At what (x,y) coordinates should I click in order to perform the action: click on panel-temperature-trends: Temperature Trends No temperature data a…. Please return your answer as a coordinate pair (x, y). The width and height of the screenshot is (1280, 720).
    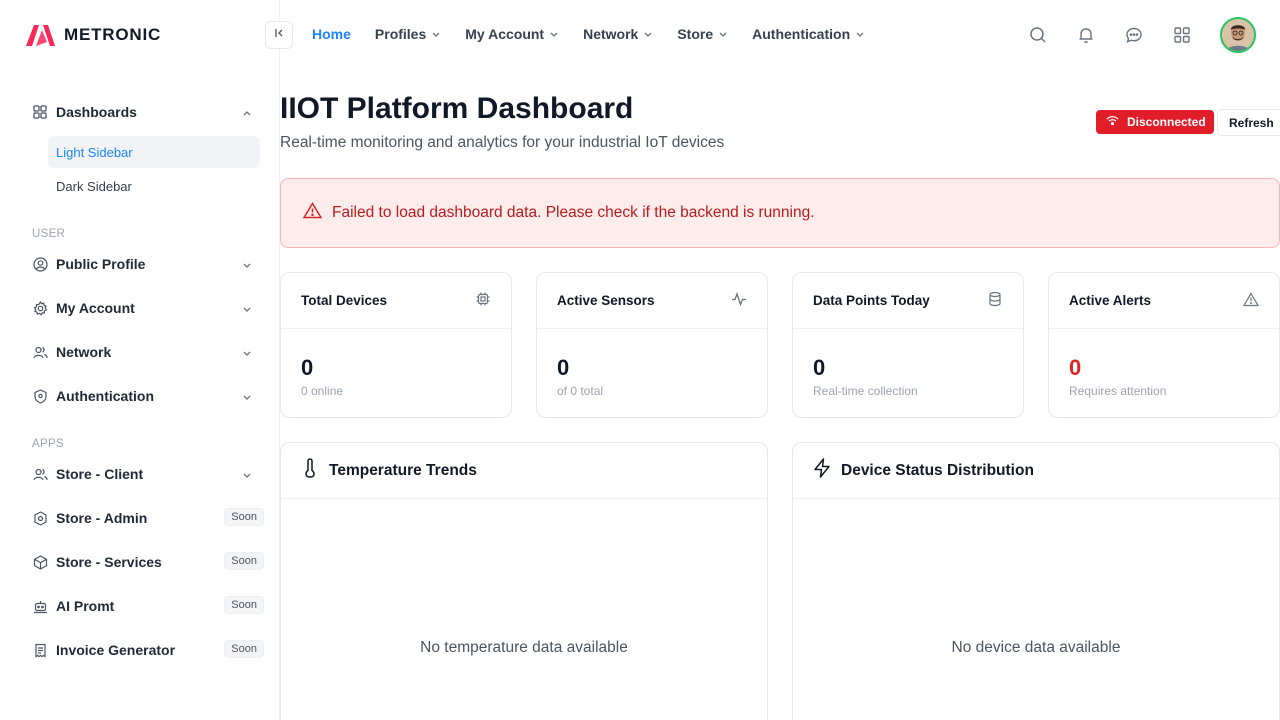
    Looking at the image, I should click on (524, 581).